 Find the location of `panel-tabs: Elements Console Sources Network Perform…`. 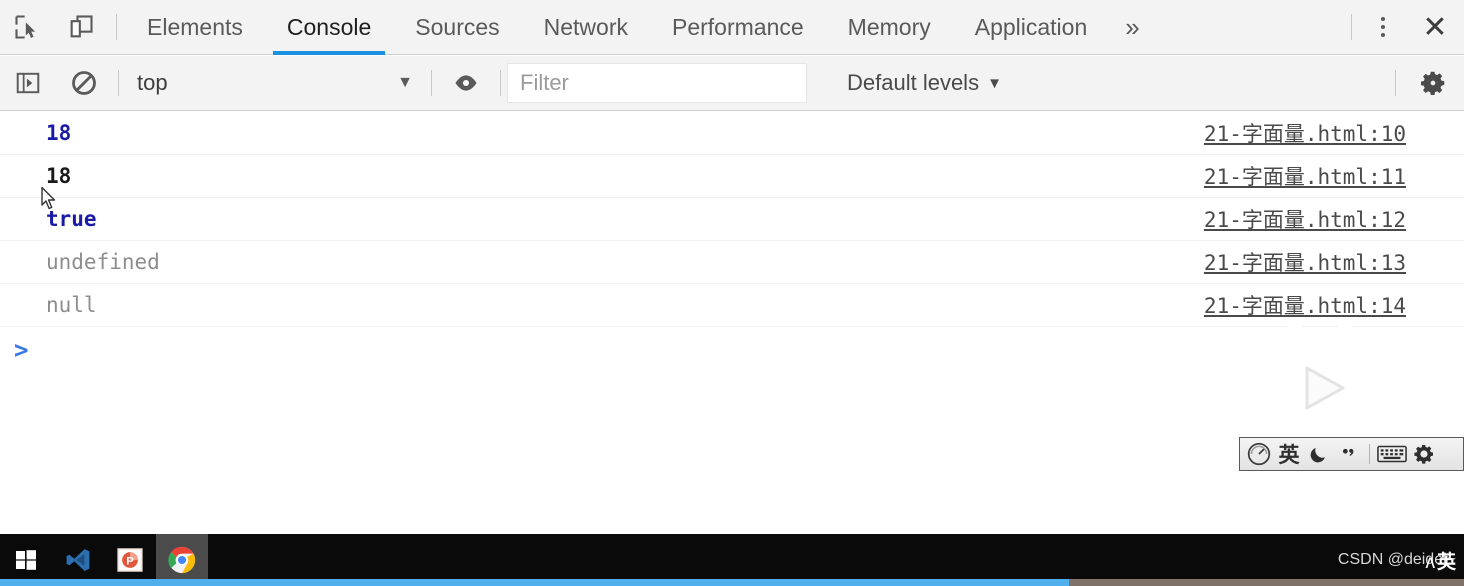

panel-tabs: Elements Console Sources Network Perform… is located at coordinates (640, 27).